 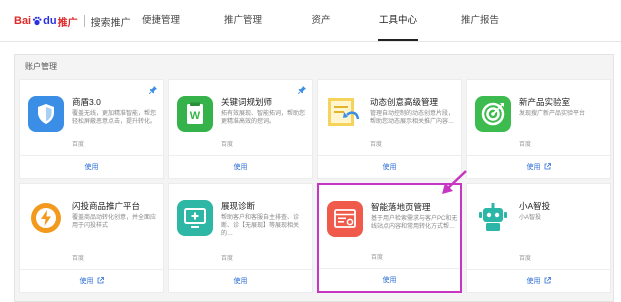 What do you see at coordinates (401, 207) in the screenshot?
I see `card-title: 智能落地页管理` at bounding box center [401, 207].